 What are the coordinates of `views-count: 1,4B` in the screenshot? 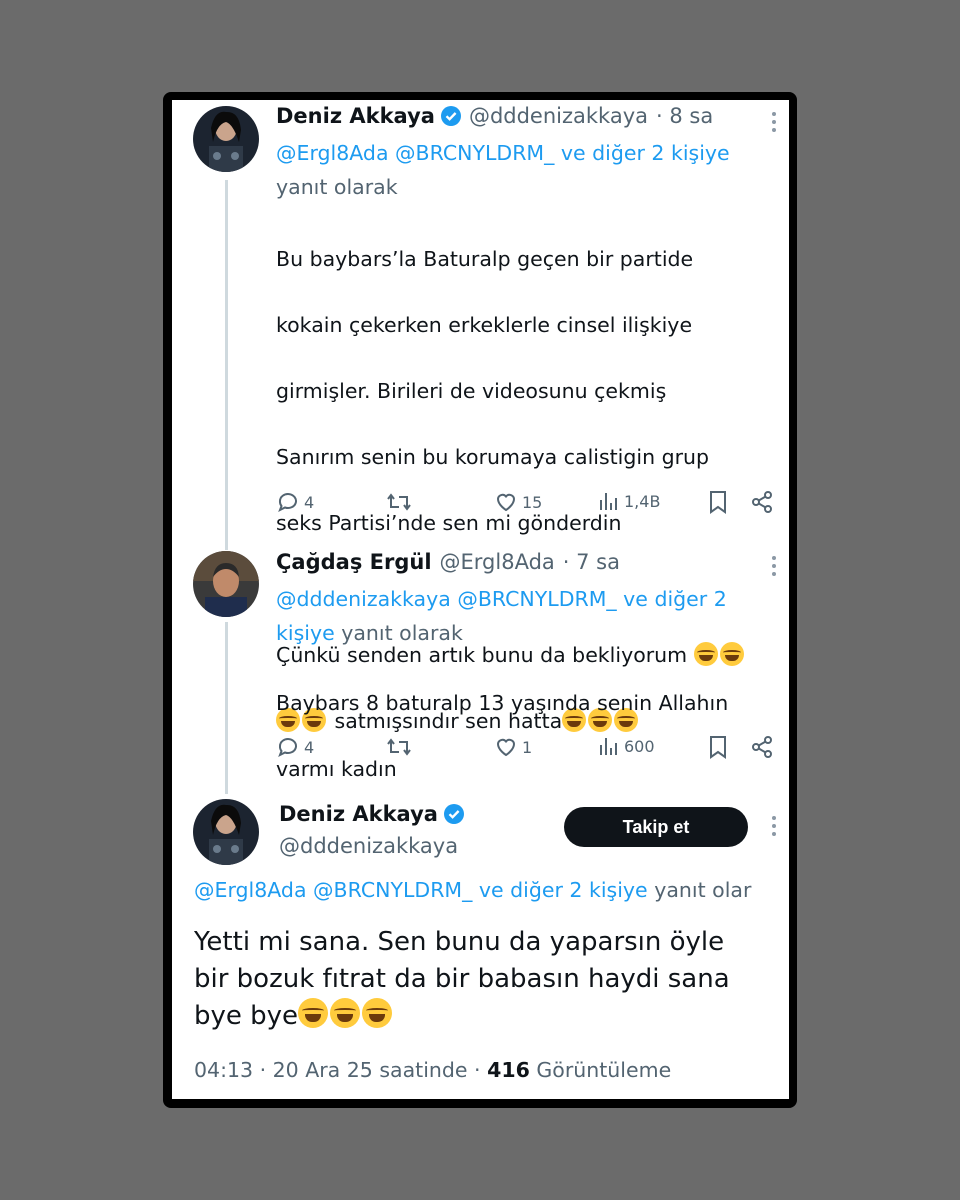 It's located at (642, 501).